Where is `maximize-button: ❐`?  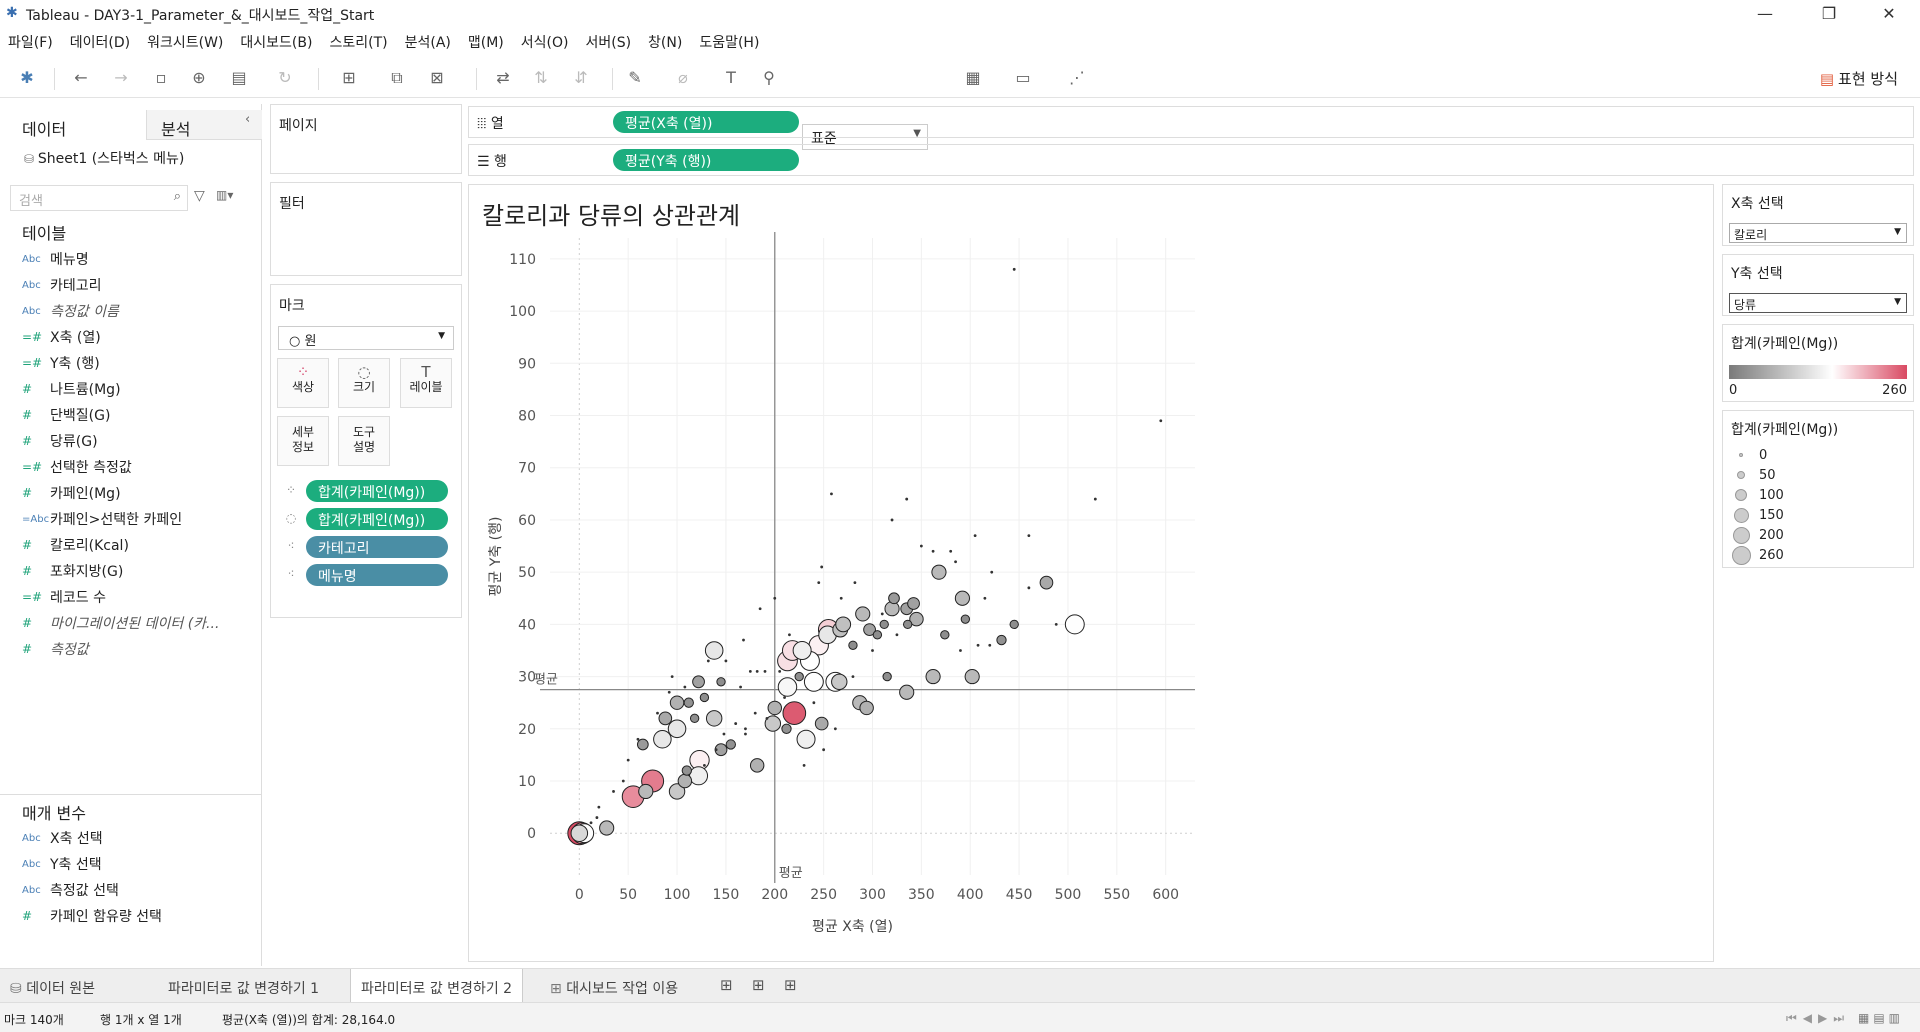
maximize-button: ❐ is located at coordinates (1829, 14).